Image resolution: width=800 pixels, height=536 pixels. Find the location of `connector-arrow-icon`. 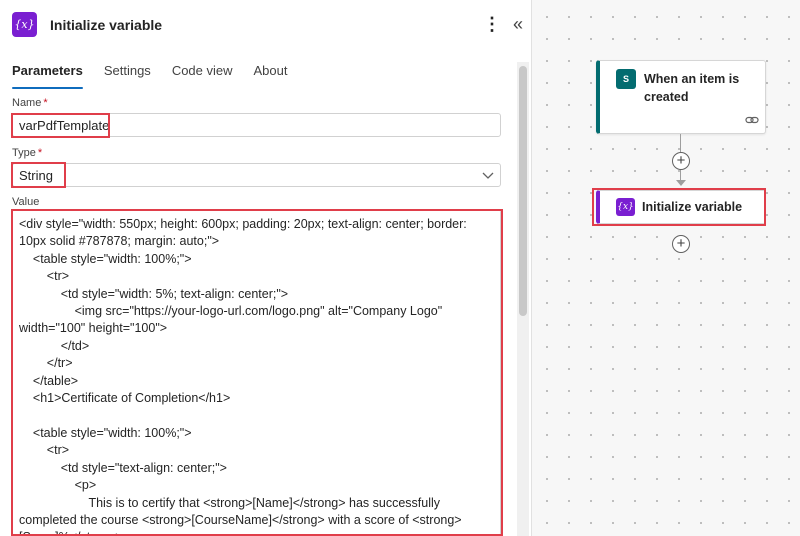

connector-arrow-icon is located at coordinates (681, 183).